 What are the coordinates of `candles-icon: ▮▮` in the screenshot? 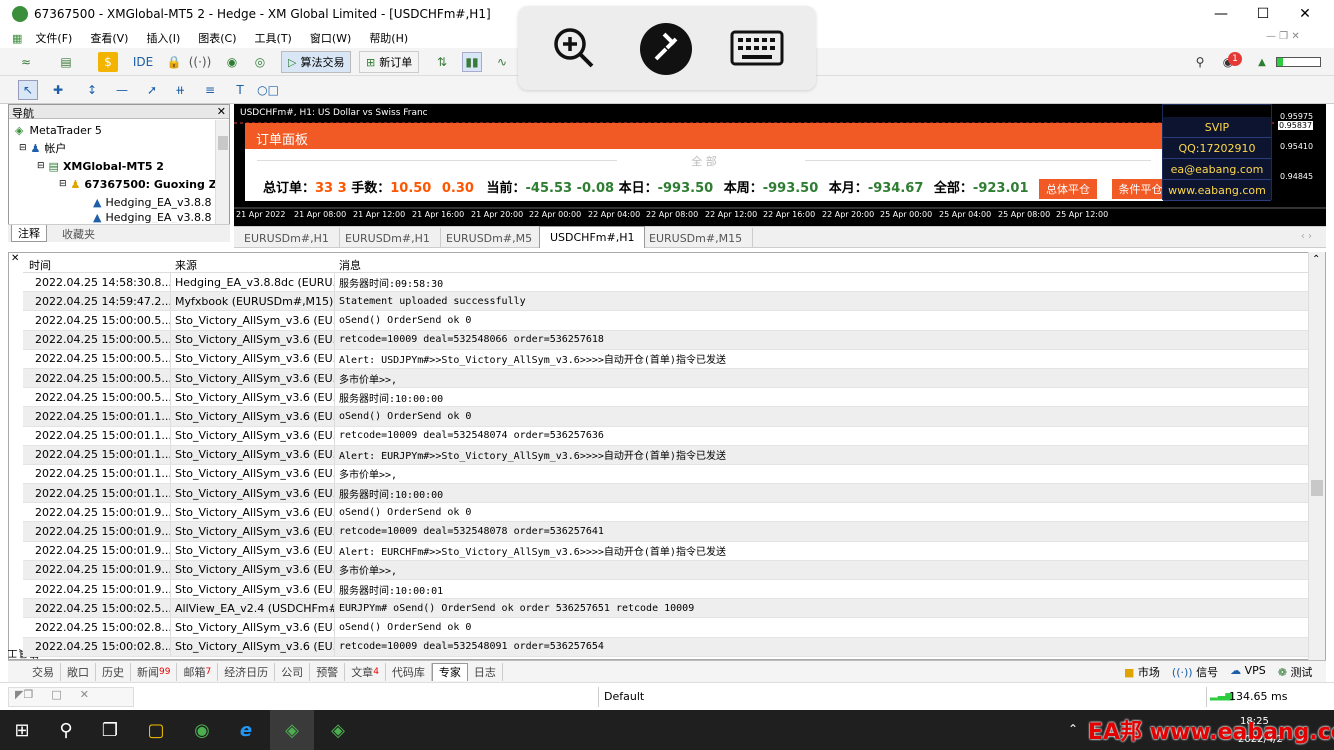 It's located at (472, 62).